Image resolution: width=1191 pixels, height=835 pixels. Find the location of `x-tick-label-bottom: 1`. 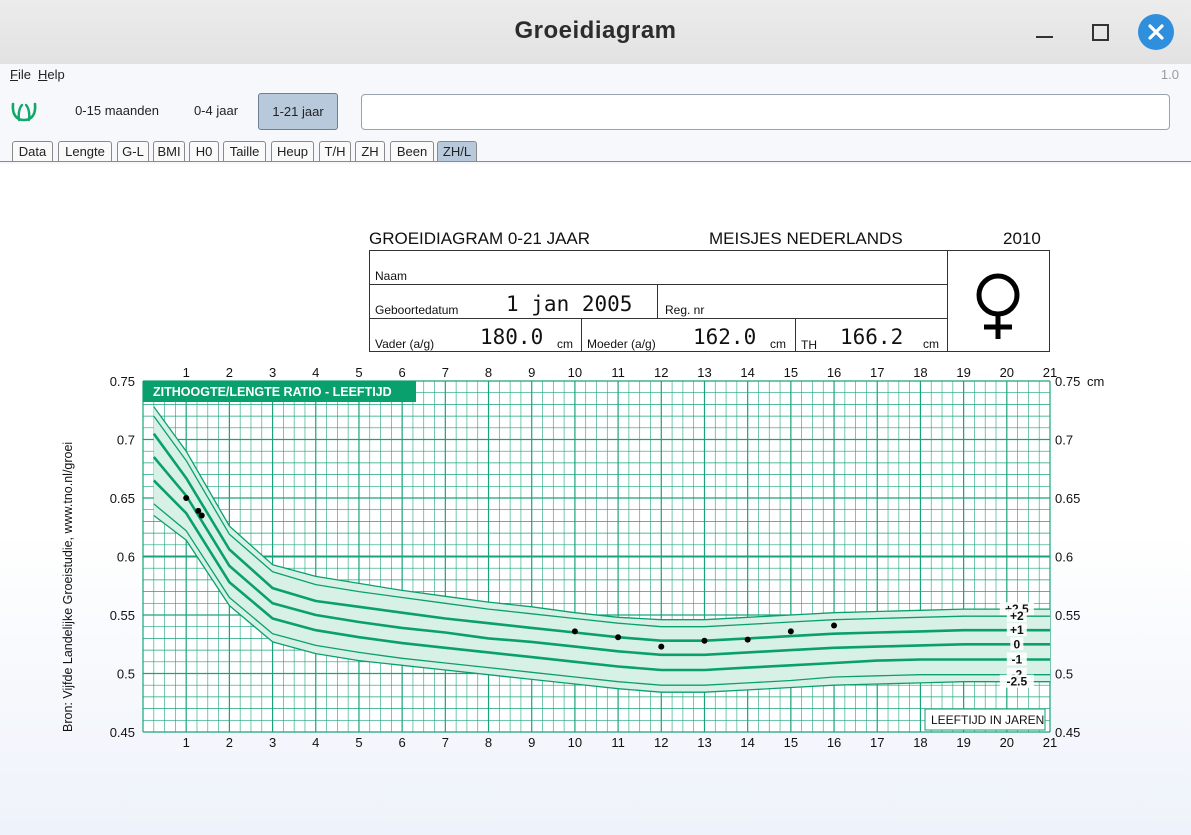

x-tick-label-bottom: 1 is located at coordinates (186, 742).